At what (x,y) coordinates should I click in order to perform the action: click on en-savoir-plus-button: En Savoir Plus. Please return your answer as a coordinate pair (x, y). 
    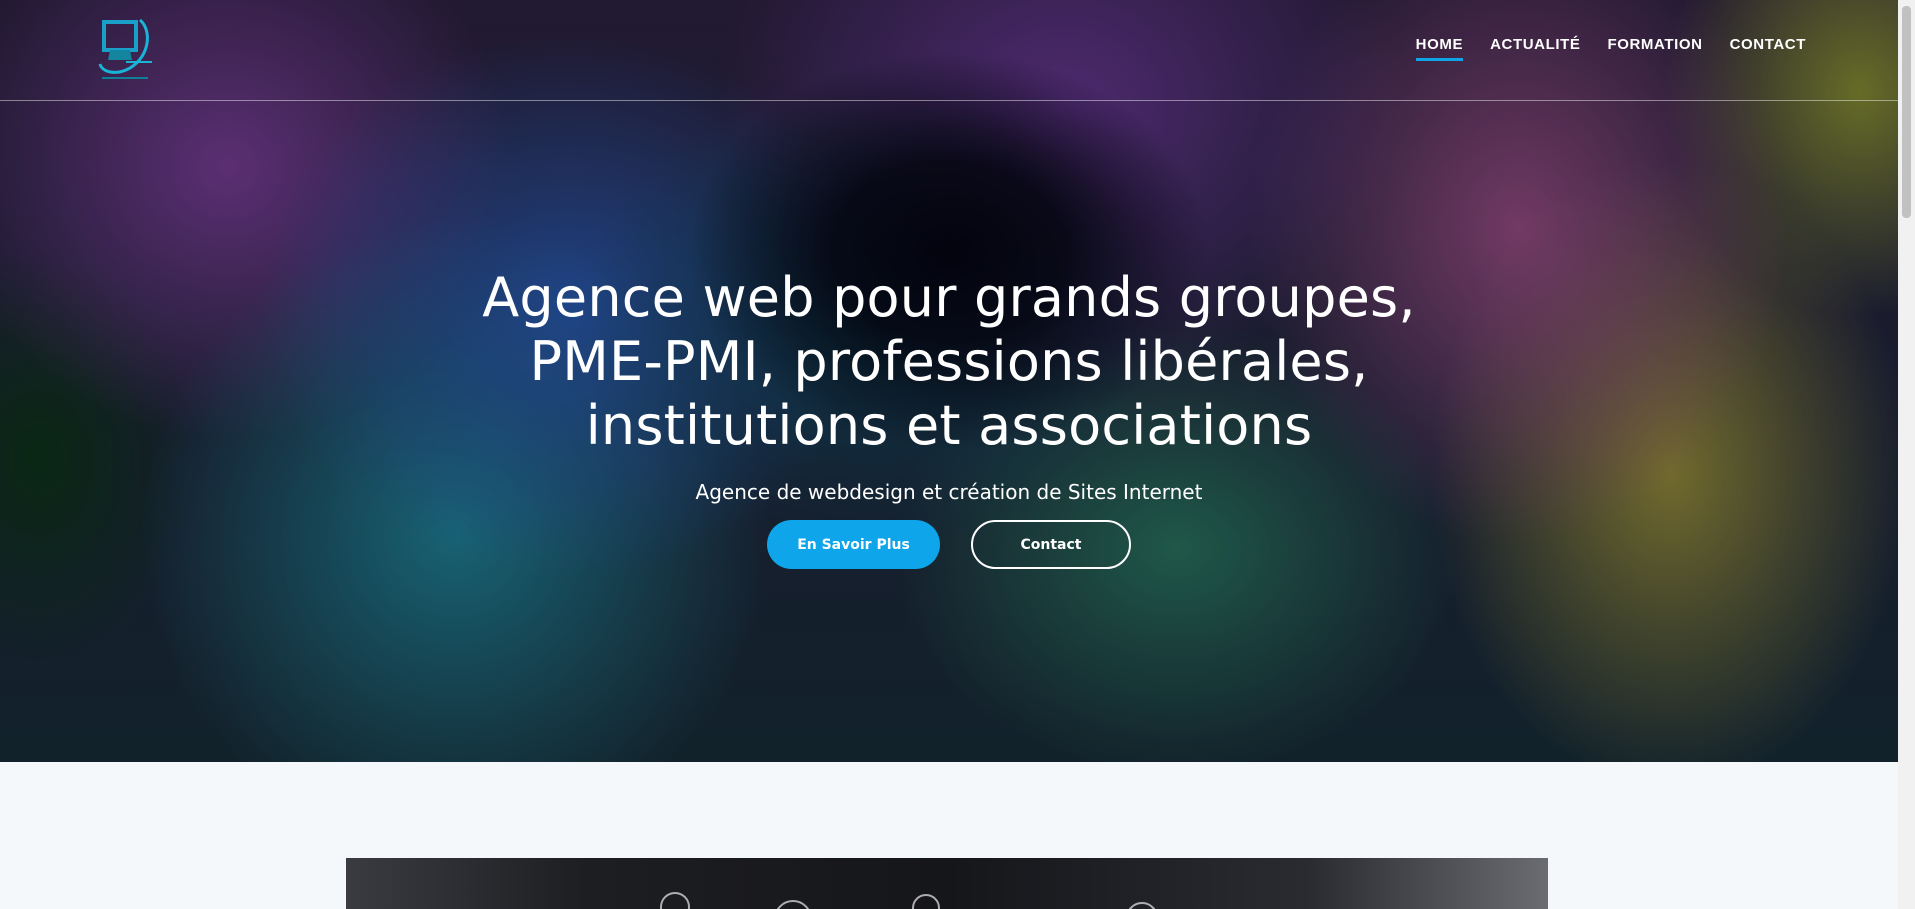
    Looking at the image, I should click on (853, 544).